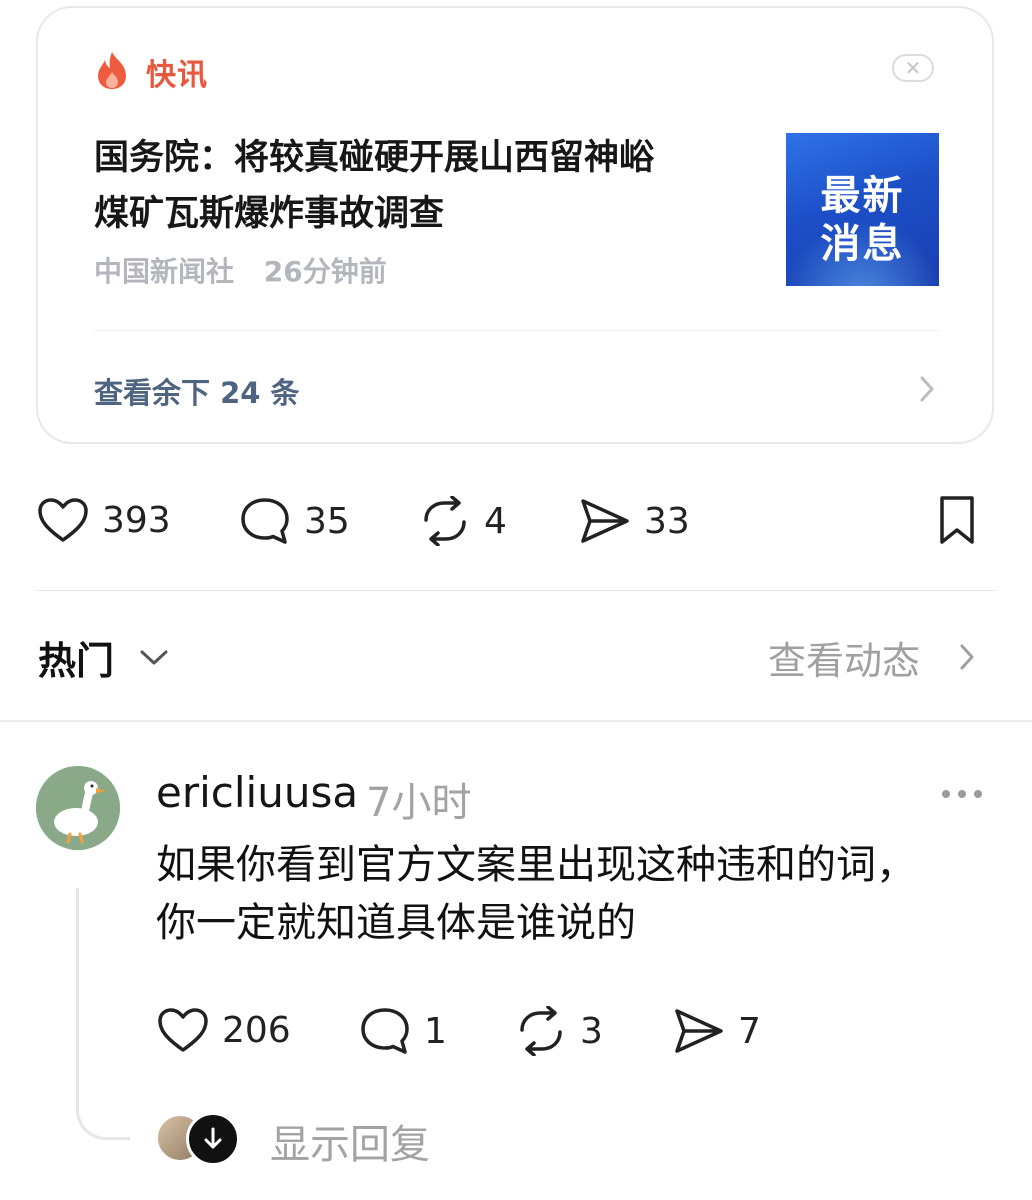  I want to click on chevron-down-icon, so click(154, 657).